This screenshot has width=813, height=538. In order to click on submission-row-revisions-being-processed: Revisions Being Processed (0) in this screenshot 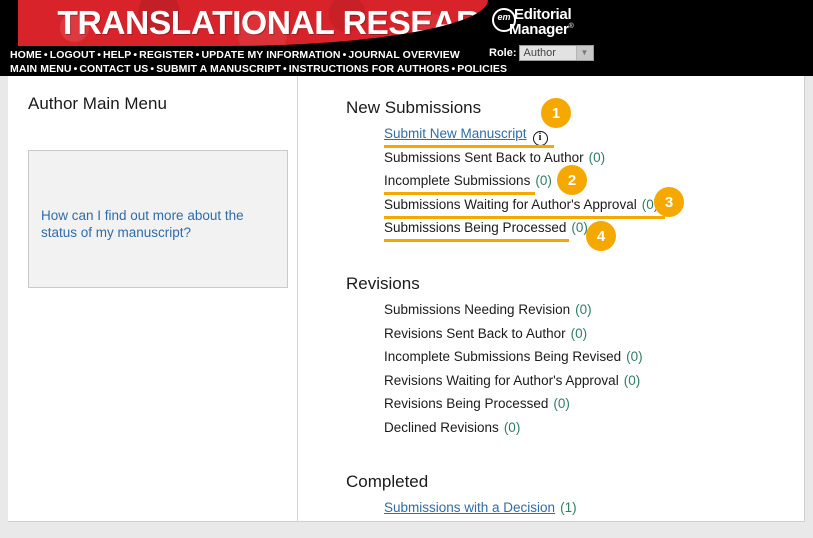, I will do `click(477, 403)`.